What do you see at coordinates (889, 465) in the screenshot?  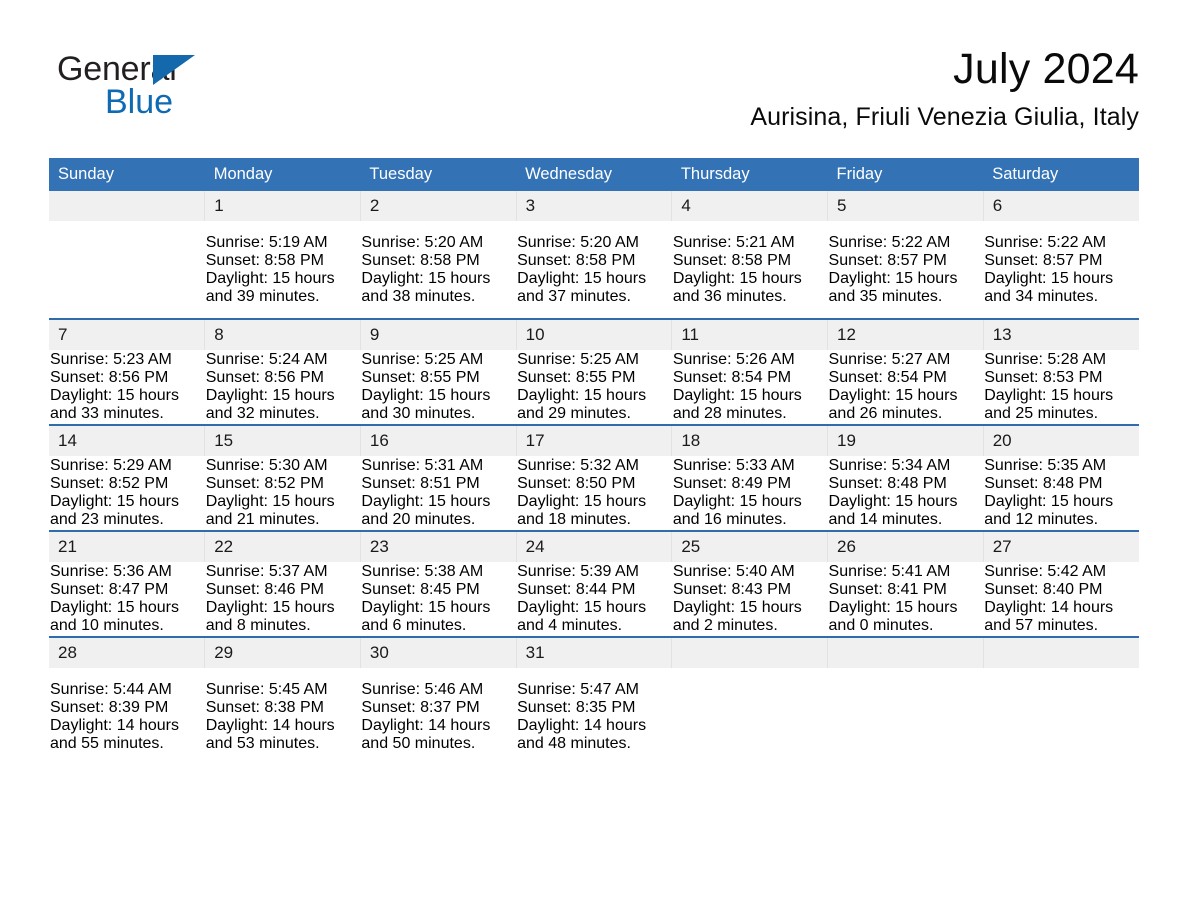 I see `calendar-day-detail-line: Sunrise: 5:34 AM` at bounding box center [889, 465].